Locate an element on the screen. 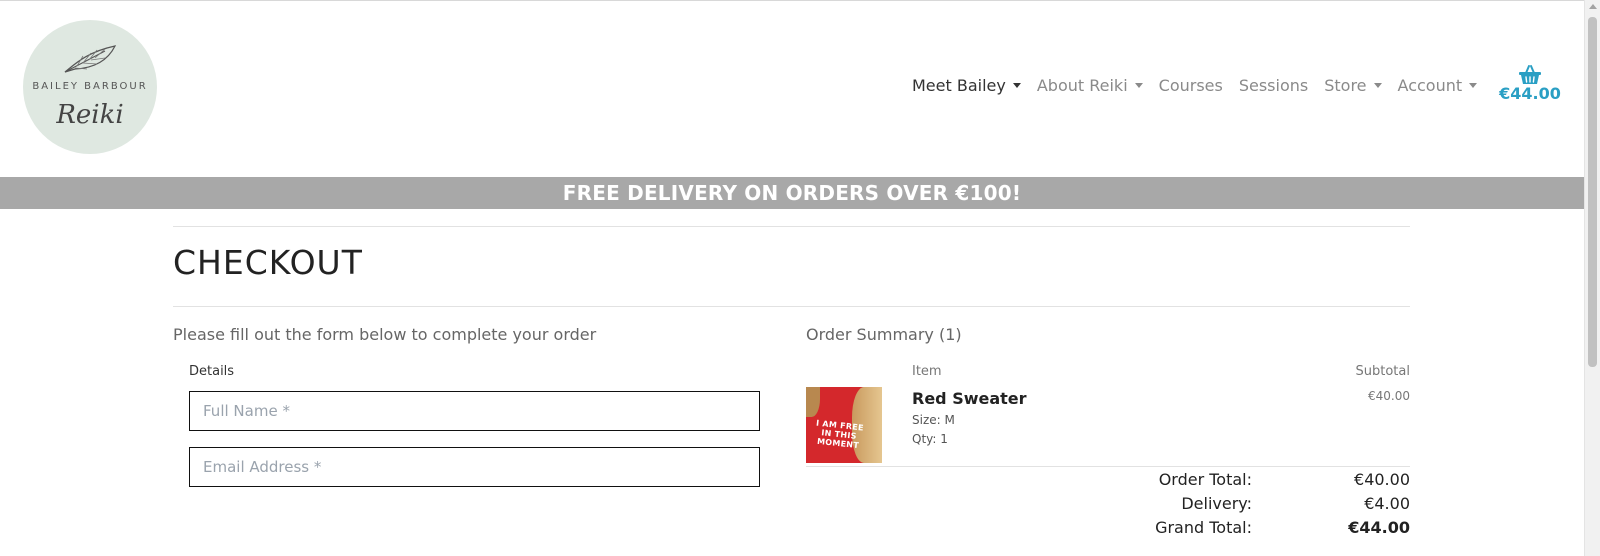  product-subtotal: €40.00 is located at coordinates (1389, 396).